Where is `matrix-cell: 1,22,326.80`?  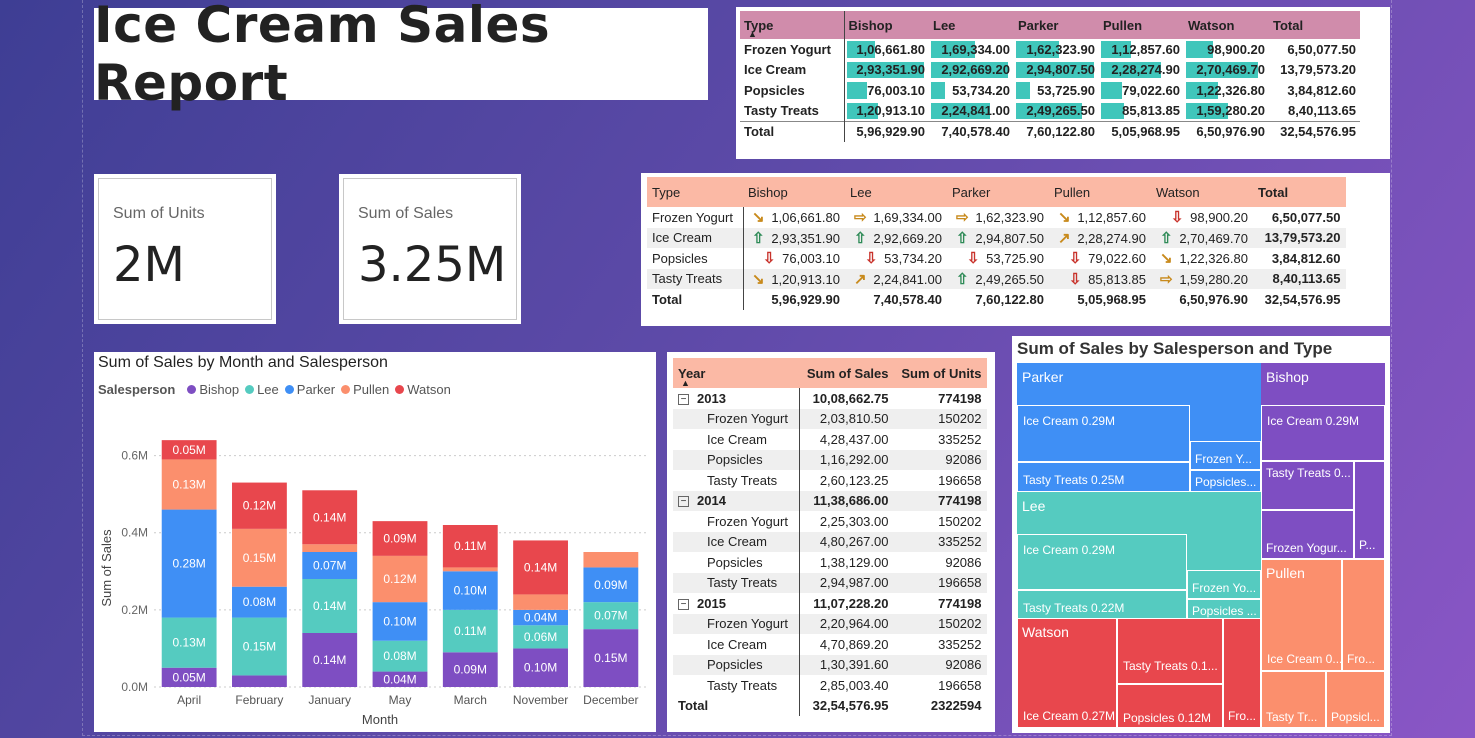
matrix-cell: 1,22,326.80 is located at coordinates (1226, 90).